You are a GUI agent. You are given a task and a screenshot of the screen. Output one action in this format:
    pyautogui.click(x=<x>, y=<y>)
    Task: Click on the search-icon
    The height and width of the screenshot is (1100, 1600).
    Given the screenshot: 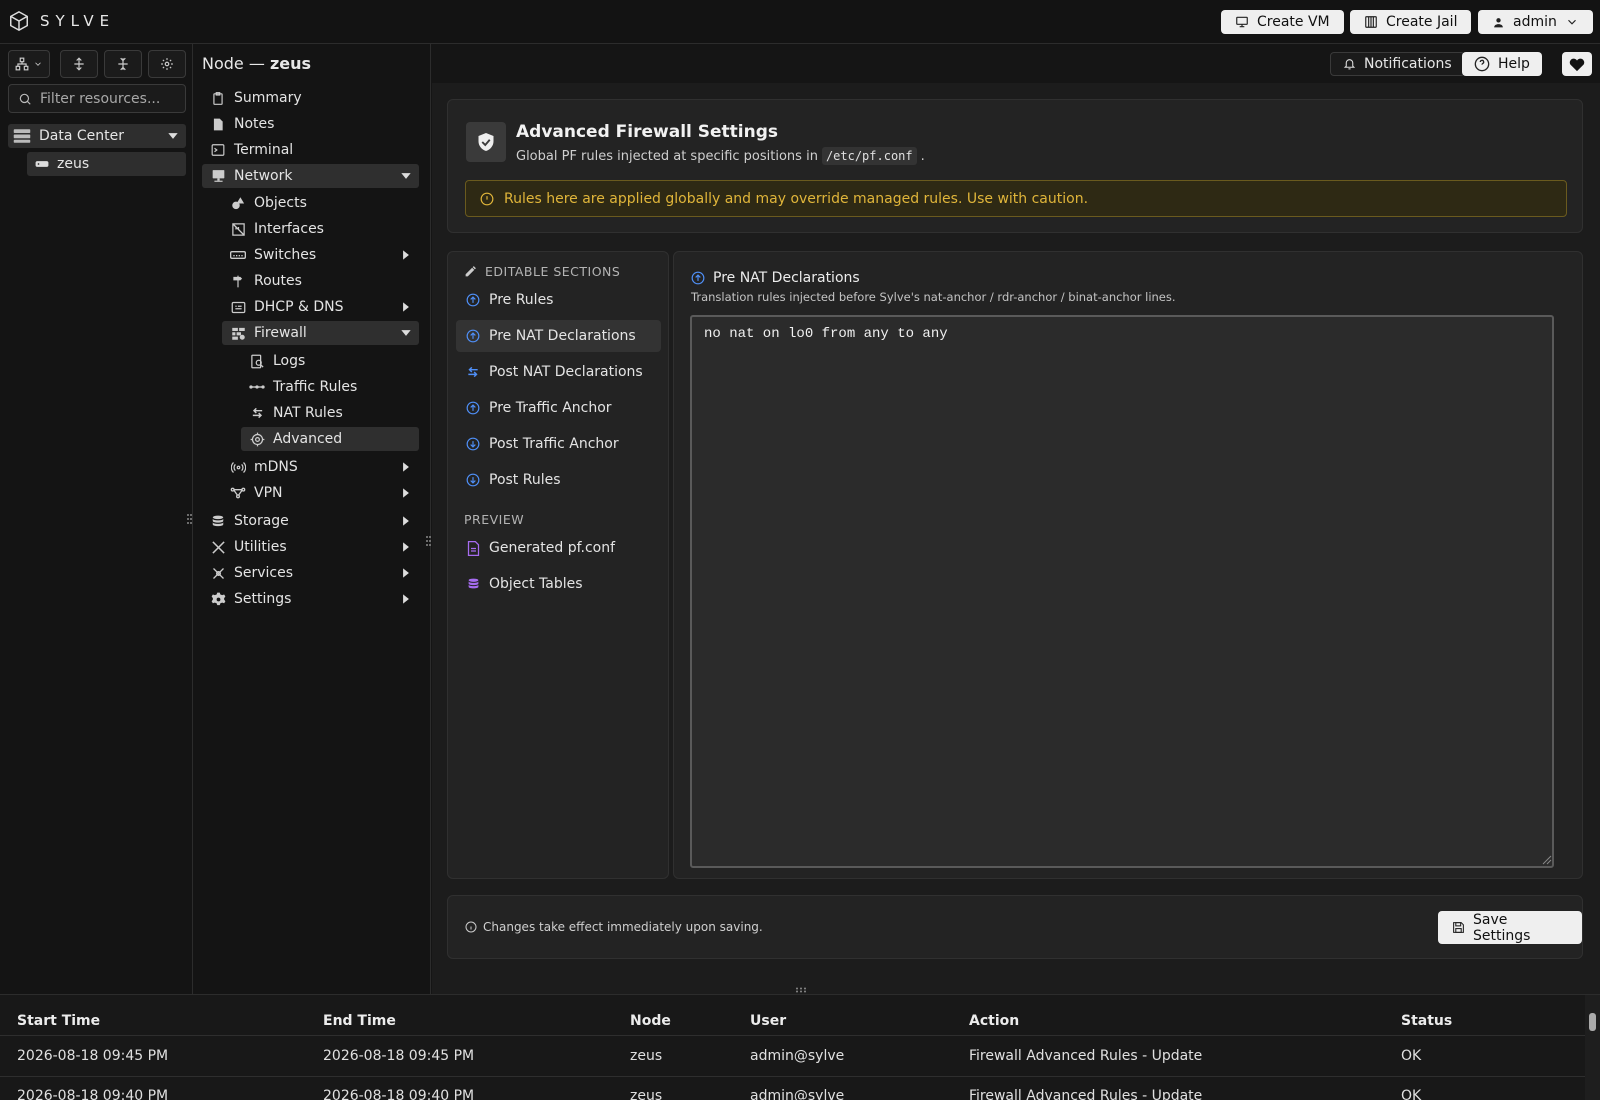 What is the action you would take?
    pyautogui.click(x=25, y=99)
    